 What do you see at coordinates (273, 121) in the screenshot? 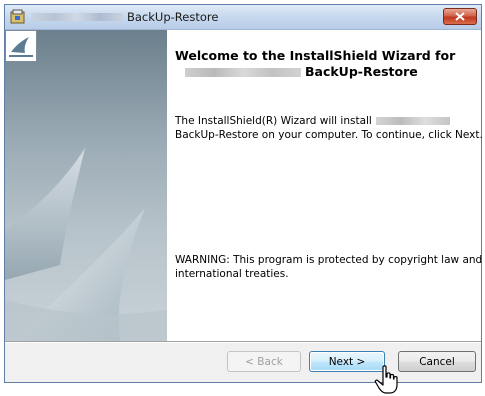
I see `install-description-line1: The InstallShield(R) Wizard will install` at bounding box center [273, 121].